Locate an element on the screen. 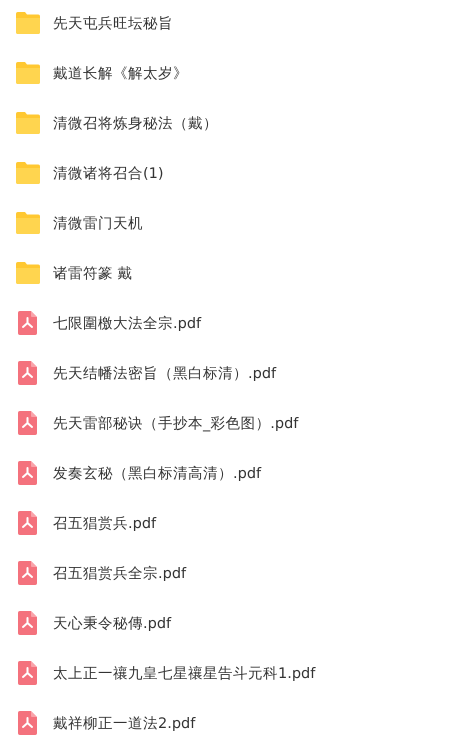  file-name: 先天雷部秘诀（手抄本_彩色图）.pdf is located at coordinates (175, 423).